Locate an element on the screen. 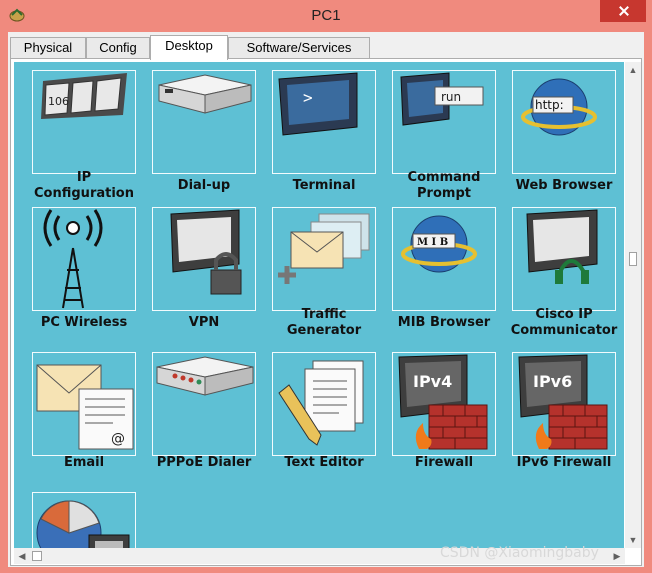 This screenshot has width=652, height=573. title-bar: PC1 is located at coordinates (326, 16).